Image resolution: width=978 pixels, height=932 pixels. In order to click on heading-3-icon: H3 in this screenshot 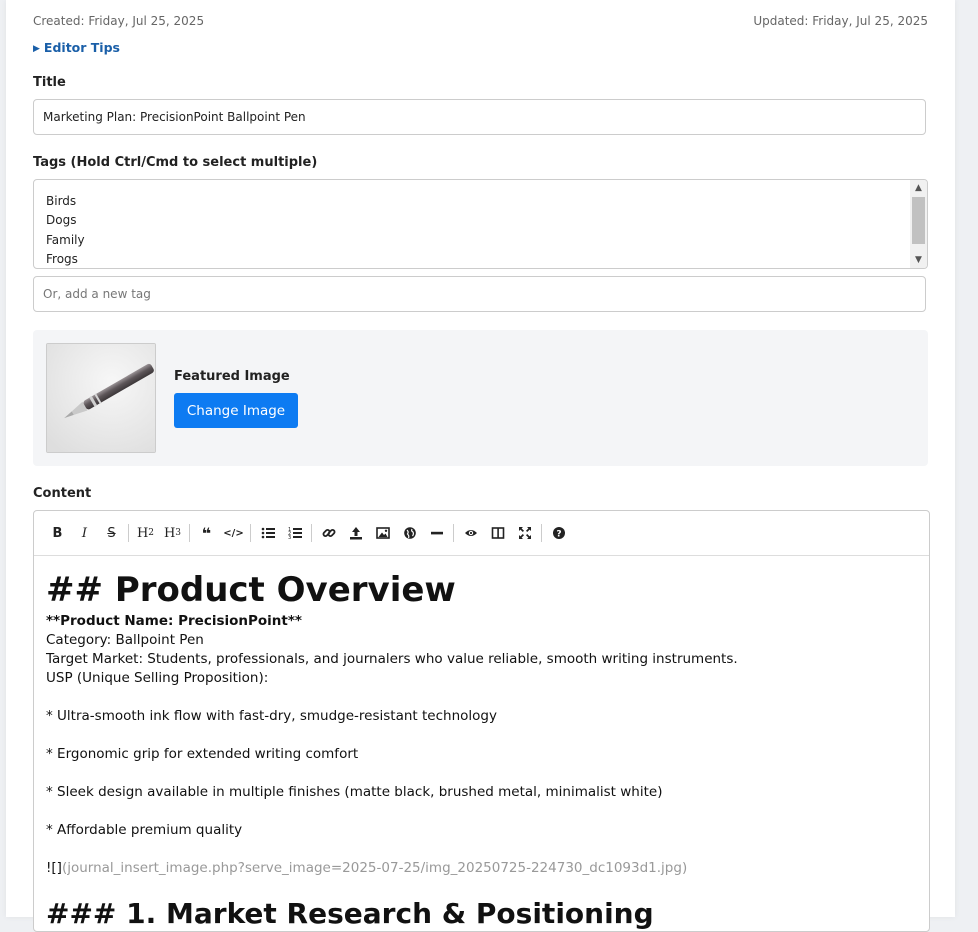, I will do `click(172, 533)`.